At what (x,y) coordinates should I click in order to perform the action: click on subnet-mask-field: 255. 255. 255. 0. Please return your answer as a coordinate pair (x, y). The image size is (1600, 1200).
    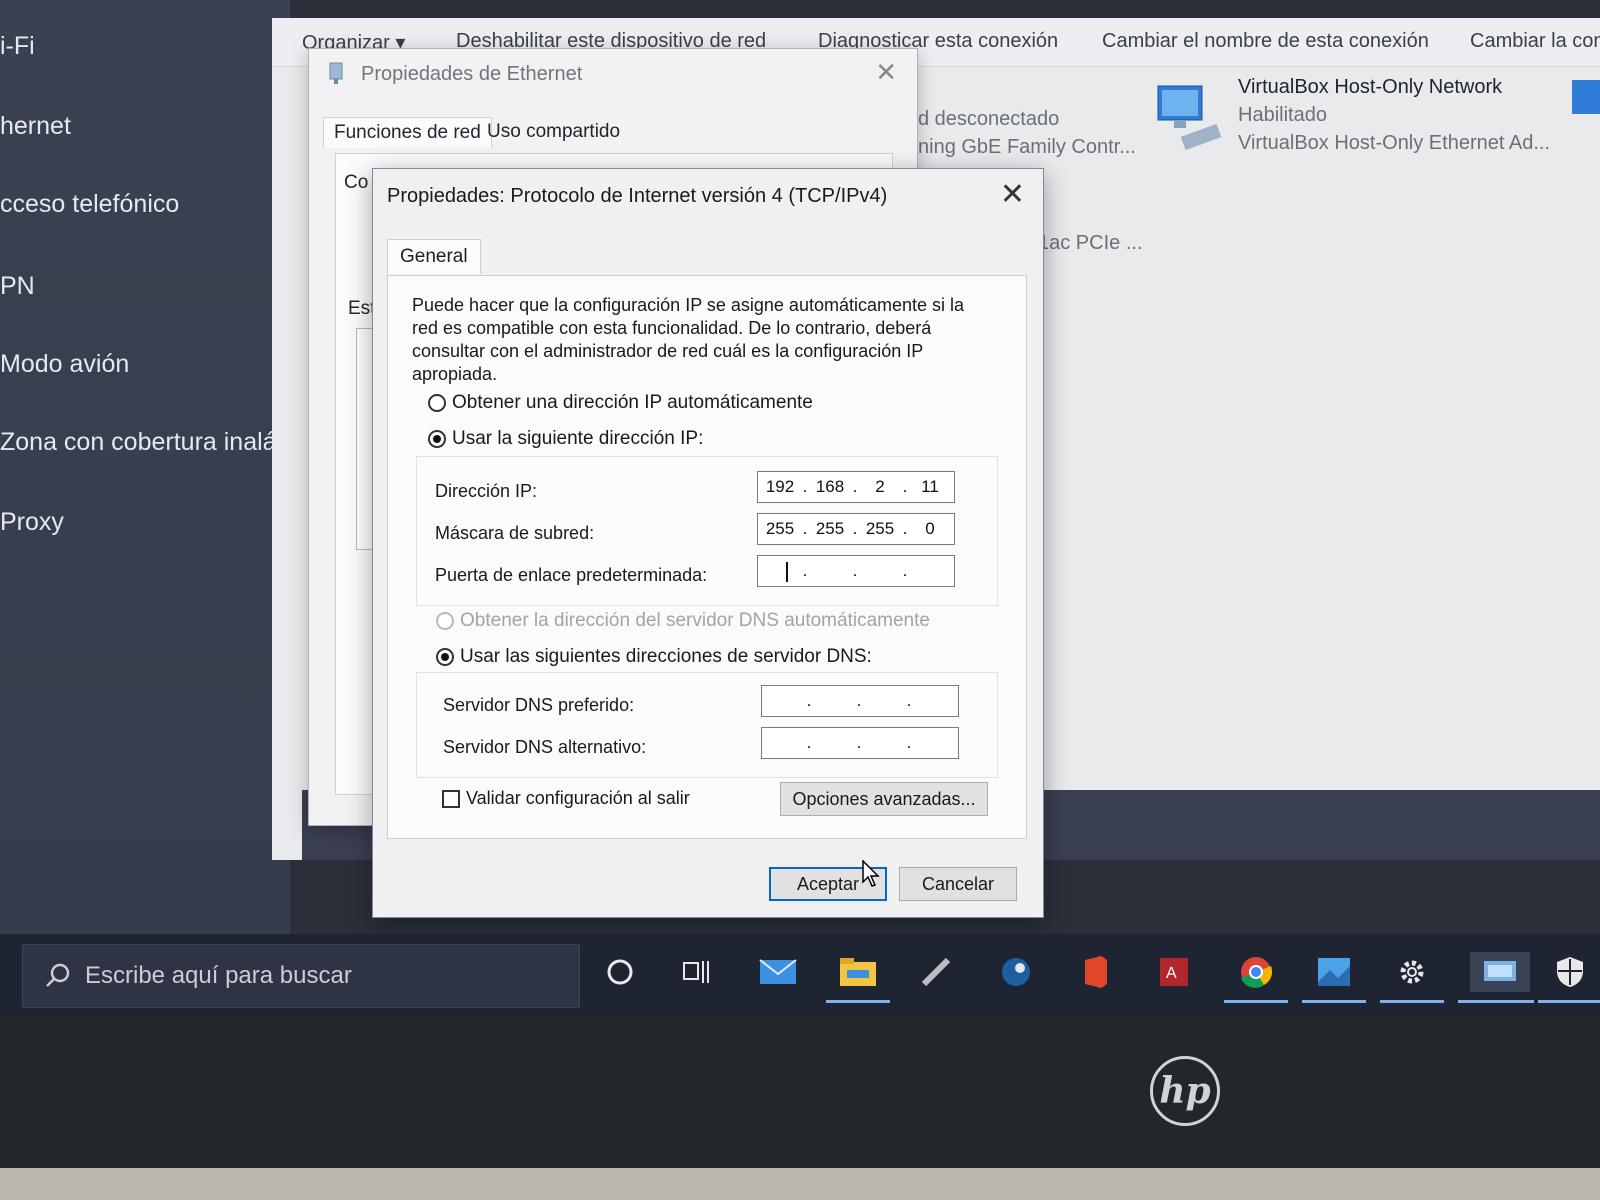
    Looking at the image, I should click on (856, 529).